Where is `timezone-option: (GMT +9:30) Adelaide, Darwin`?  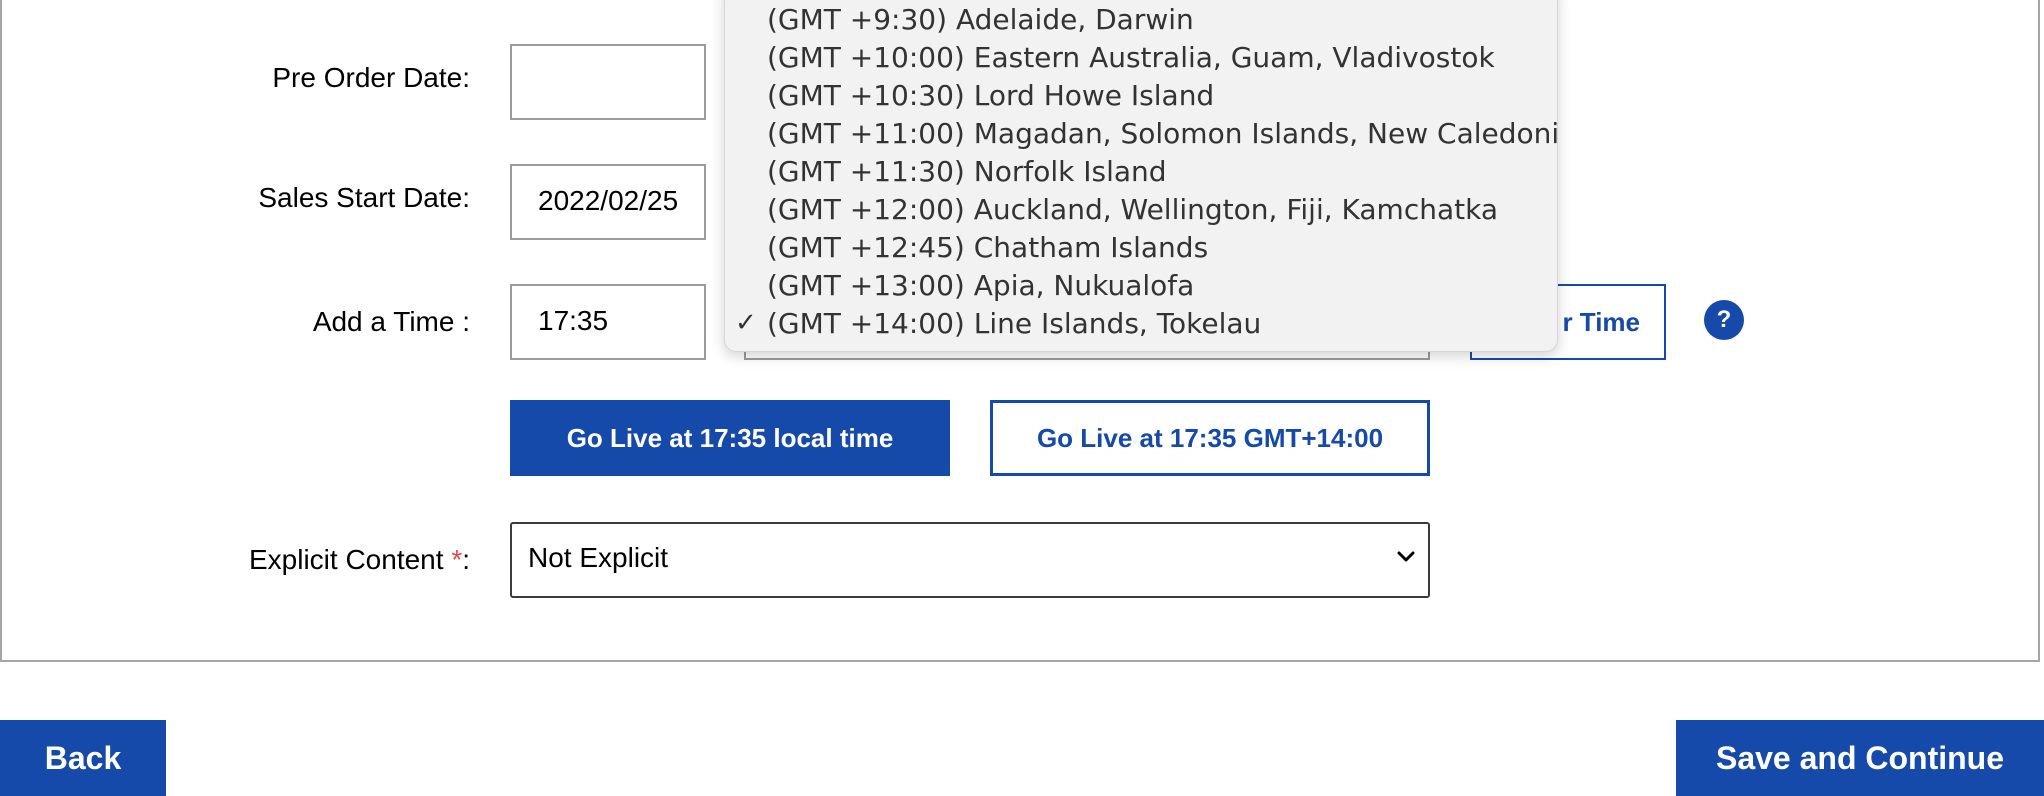
timezone-option: (GMT +9:30) Adelaide, Darwin is located at coordinates (980, 19).